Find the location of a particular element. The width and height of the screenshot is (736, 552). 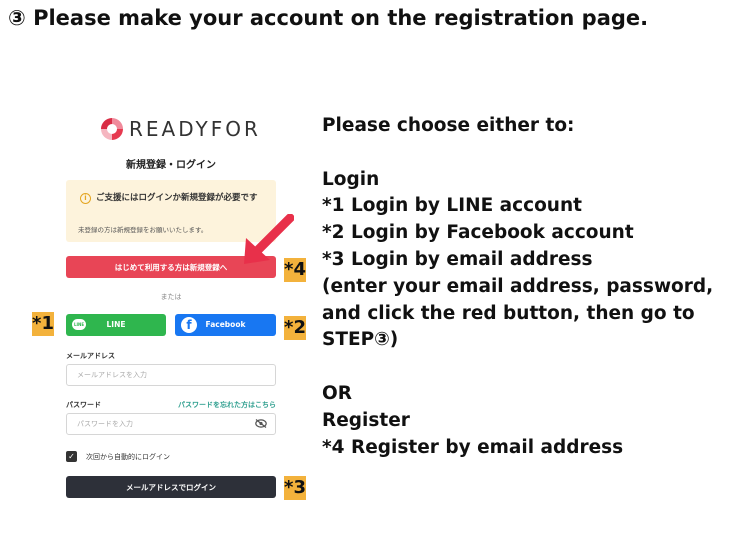

email-placeholder: メールアドレスを入力 is located at coordinates (112, 375).